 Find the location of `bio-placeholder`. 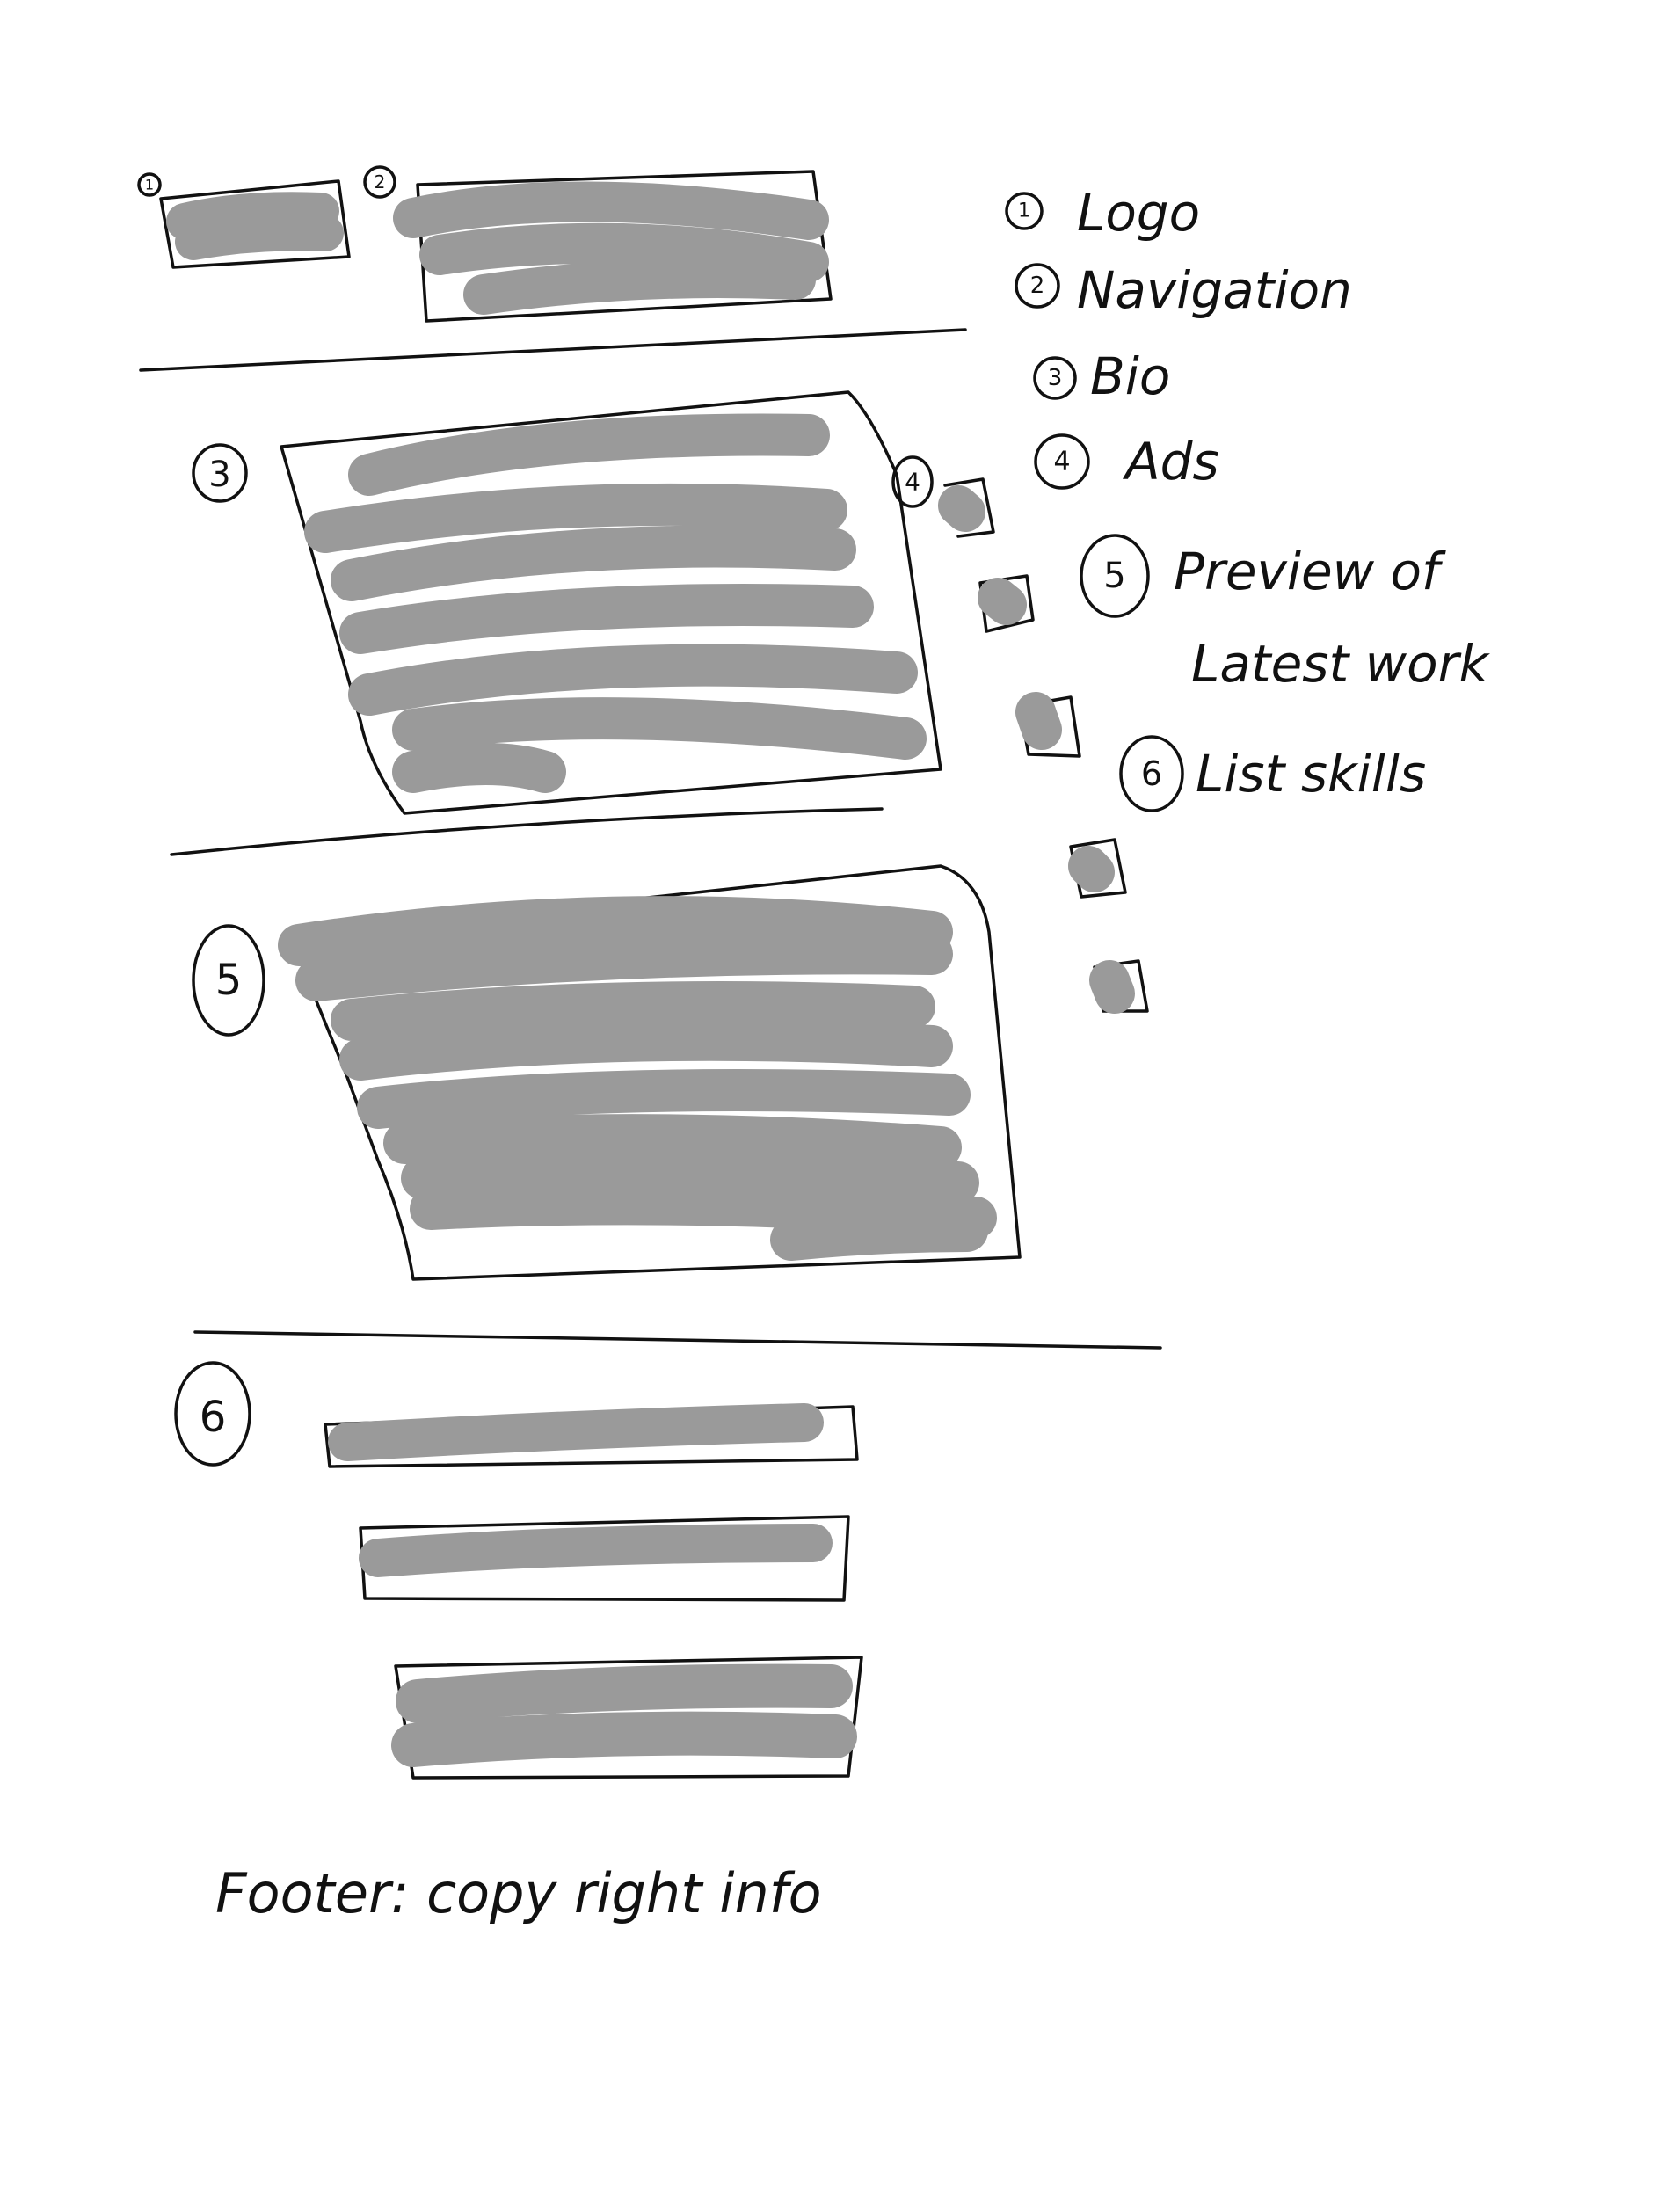

bio-placeholder is located at coordinates (611, 602).